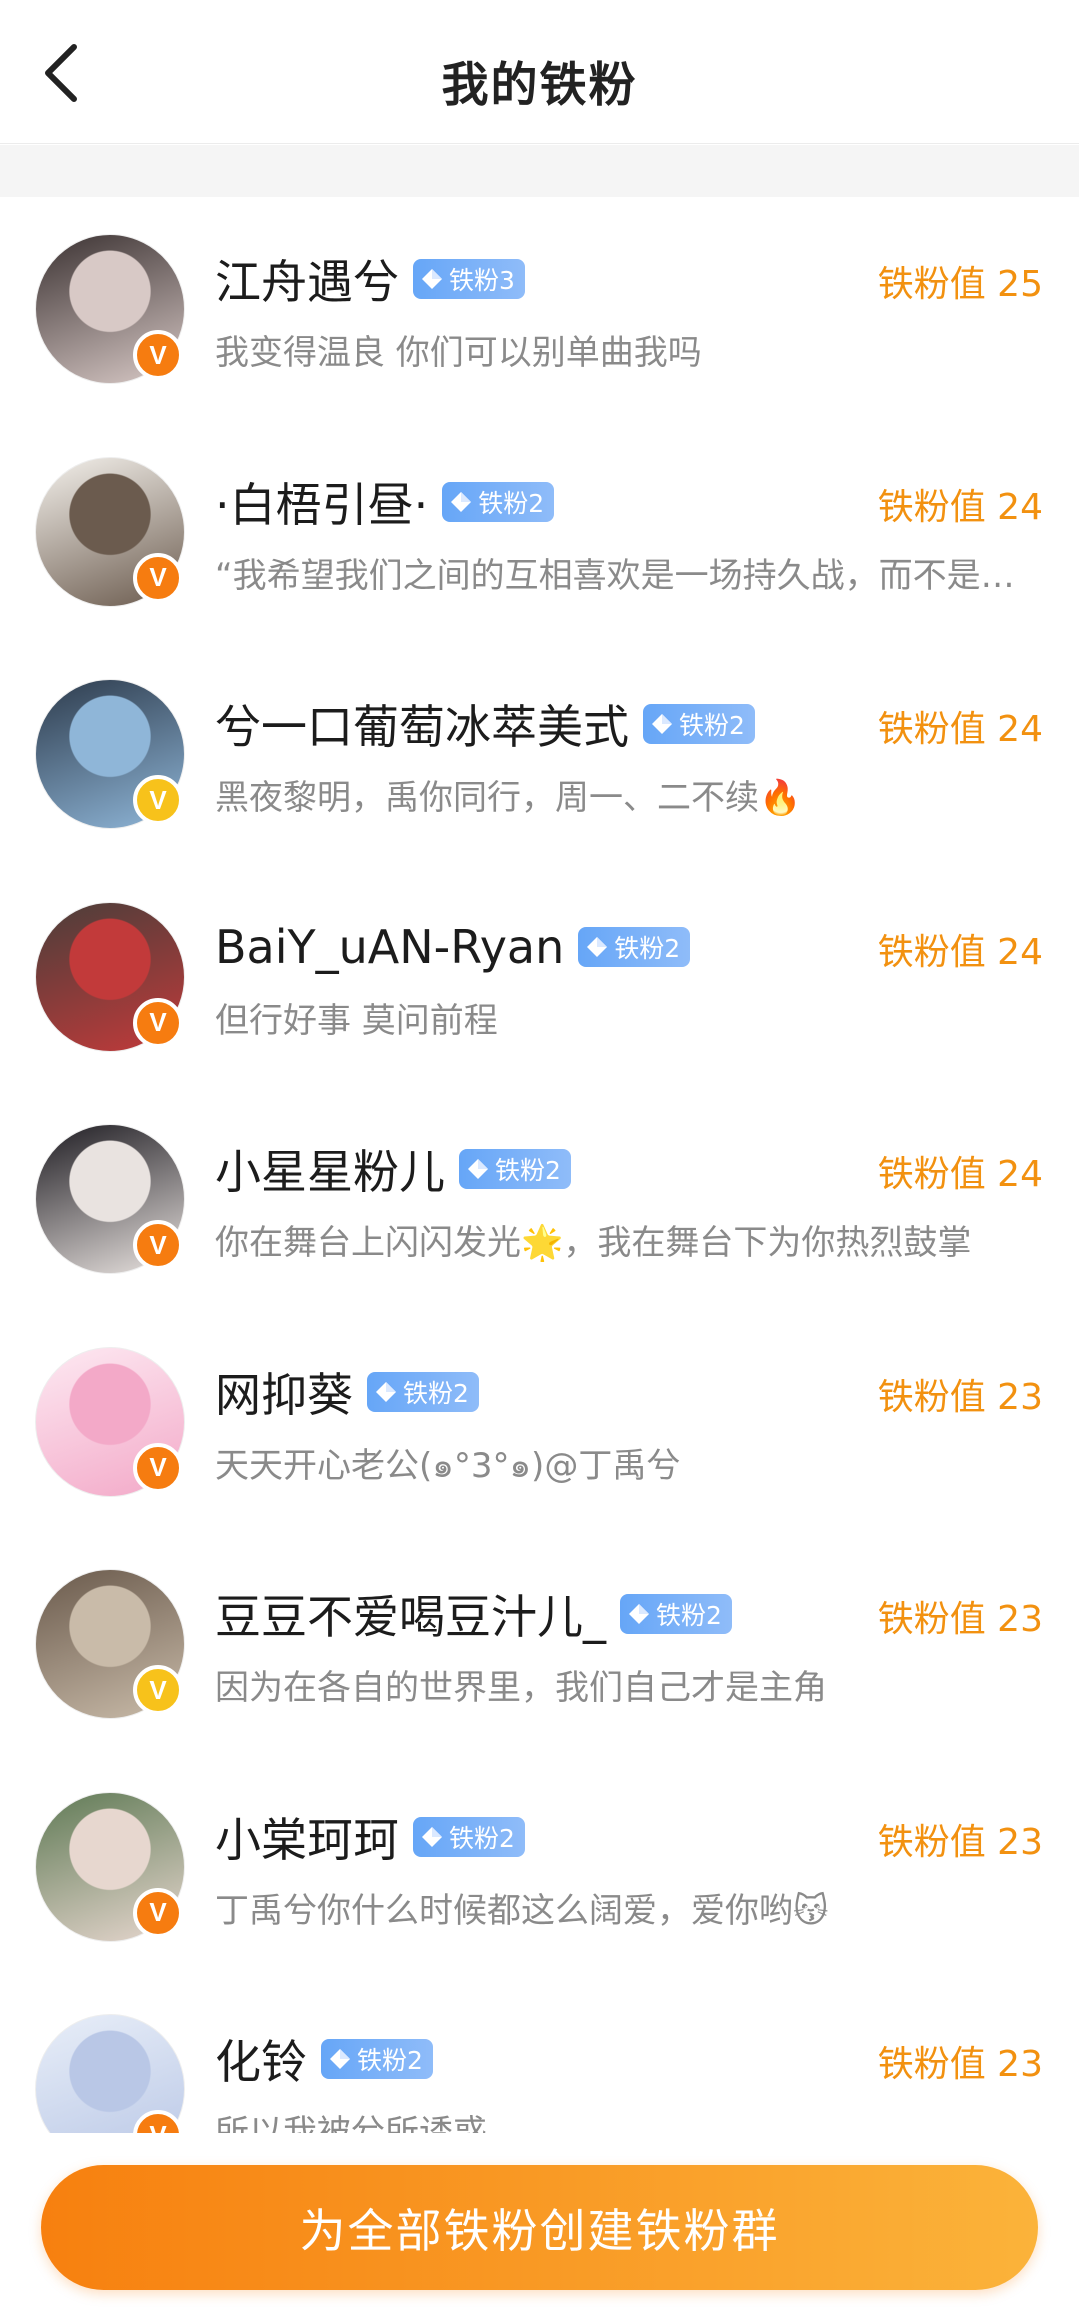 The width and height of the screenshot is (1079, 2317). What do you see at coordinates (261, 2059) in the screenshot?
I see `fan-name: 化铃` at bounding box center [261, 2059].